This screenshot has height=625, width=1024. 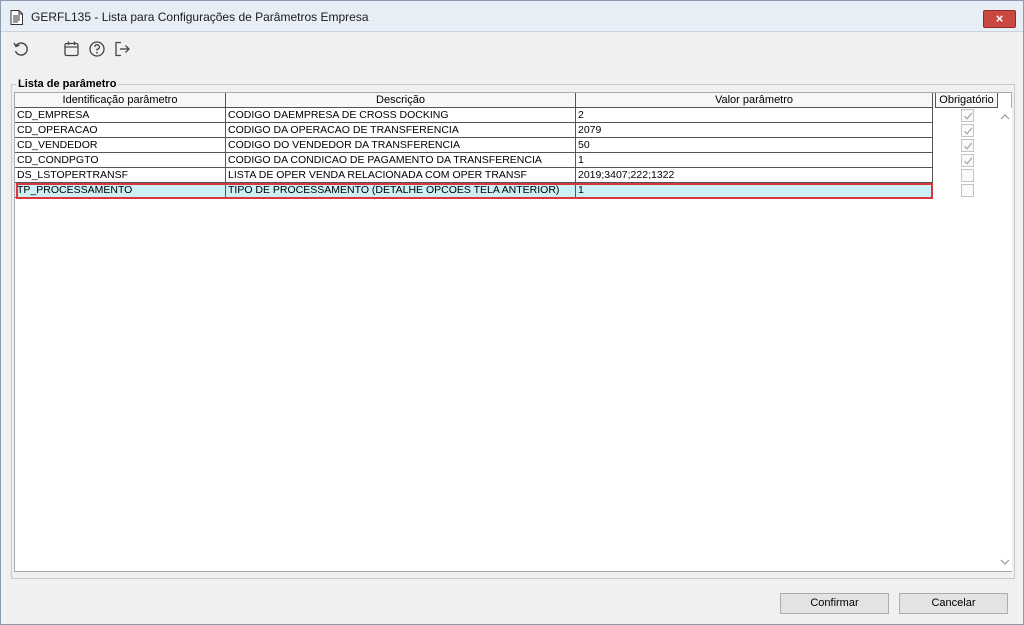 I want to click on close-button: ×, so click(x=999, y=19).